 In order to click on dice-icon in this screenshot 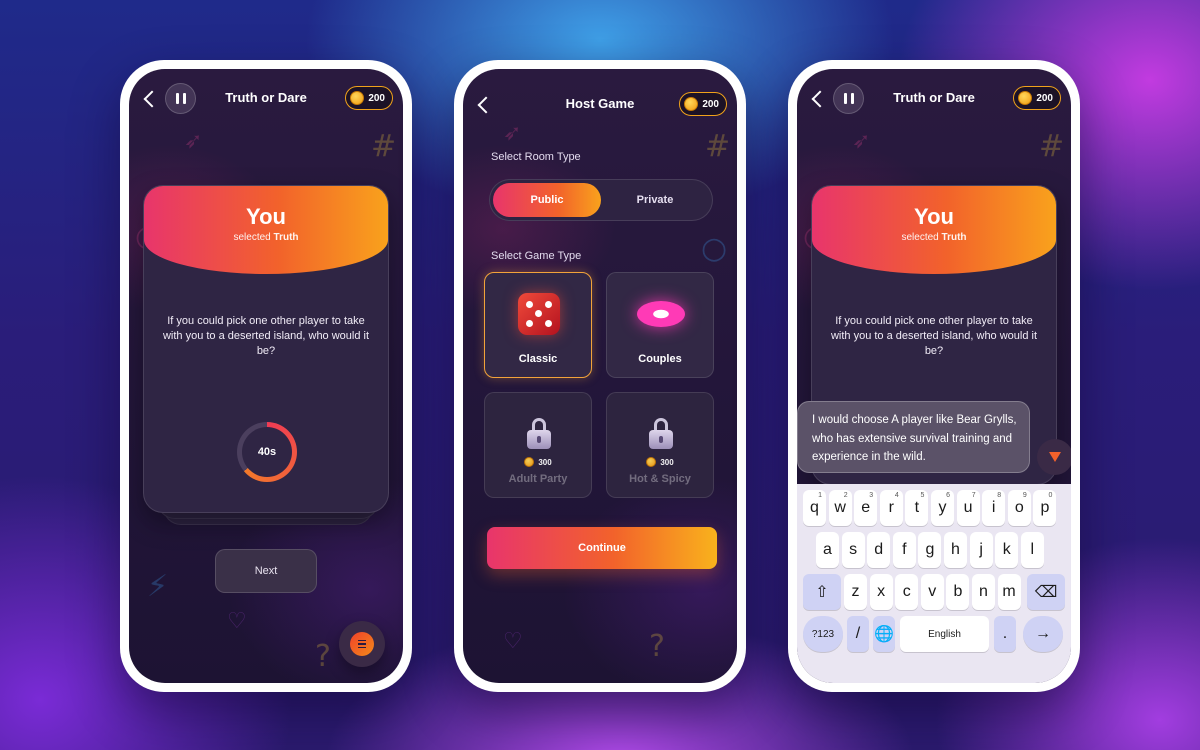, I will do `click(539, 314)`.